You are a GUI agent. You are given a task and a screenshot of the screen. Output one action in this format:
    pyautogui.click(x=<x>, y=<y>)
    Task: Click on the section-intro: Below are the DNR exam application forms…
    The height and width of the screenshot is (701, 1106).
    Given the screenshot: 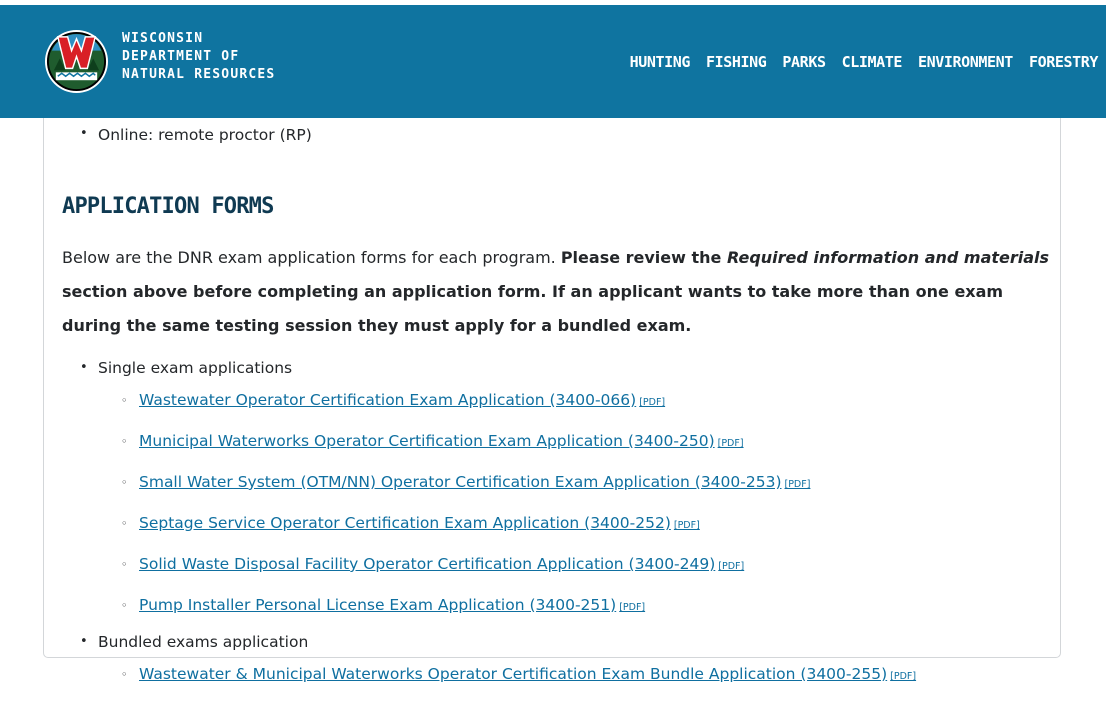 What is the action you would take?
    pyautogui.click(x=557, y=292)
    